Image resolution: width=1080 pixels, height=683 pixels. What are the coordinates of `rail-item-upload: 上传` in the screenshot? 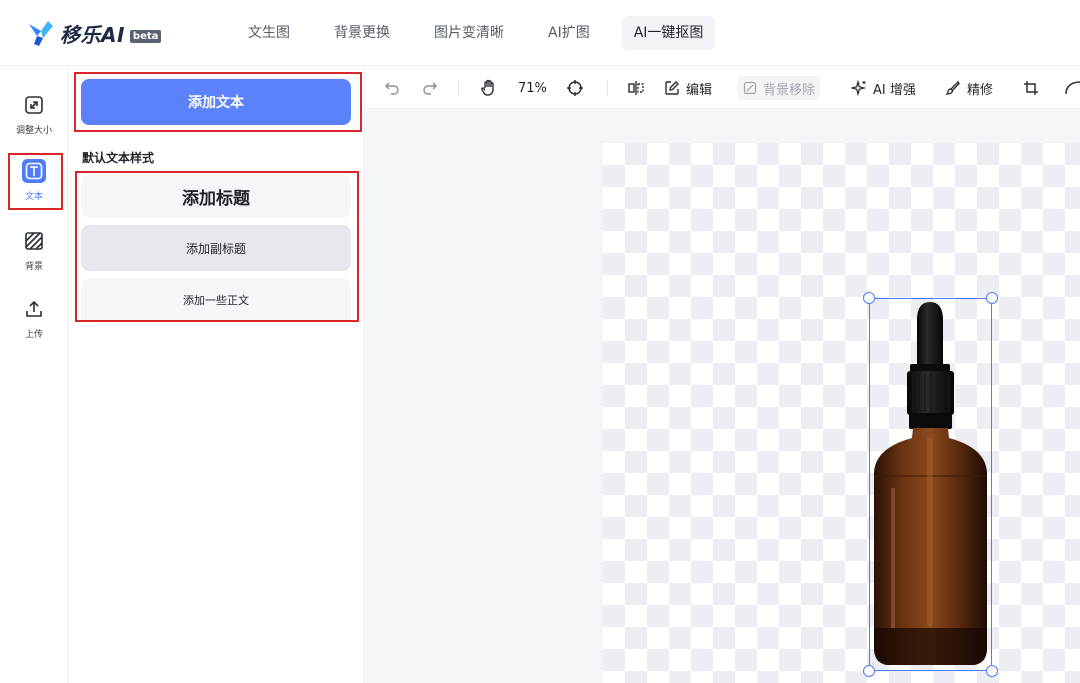 It's located at (34, 327).